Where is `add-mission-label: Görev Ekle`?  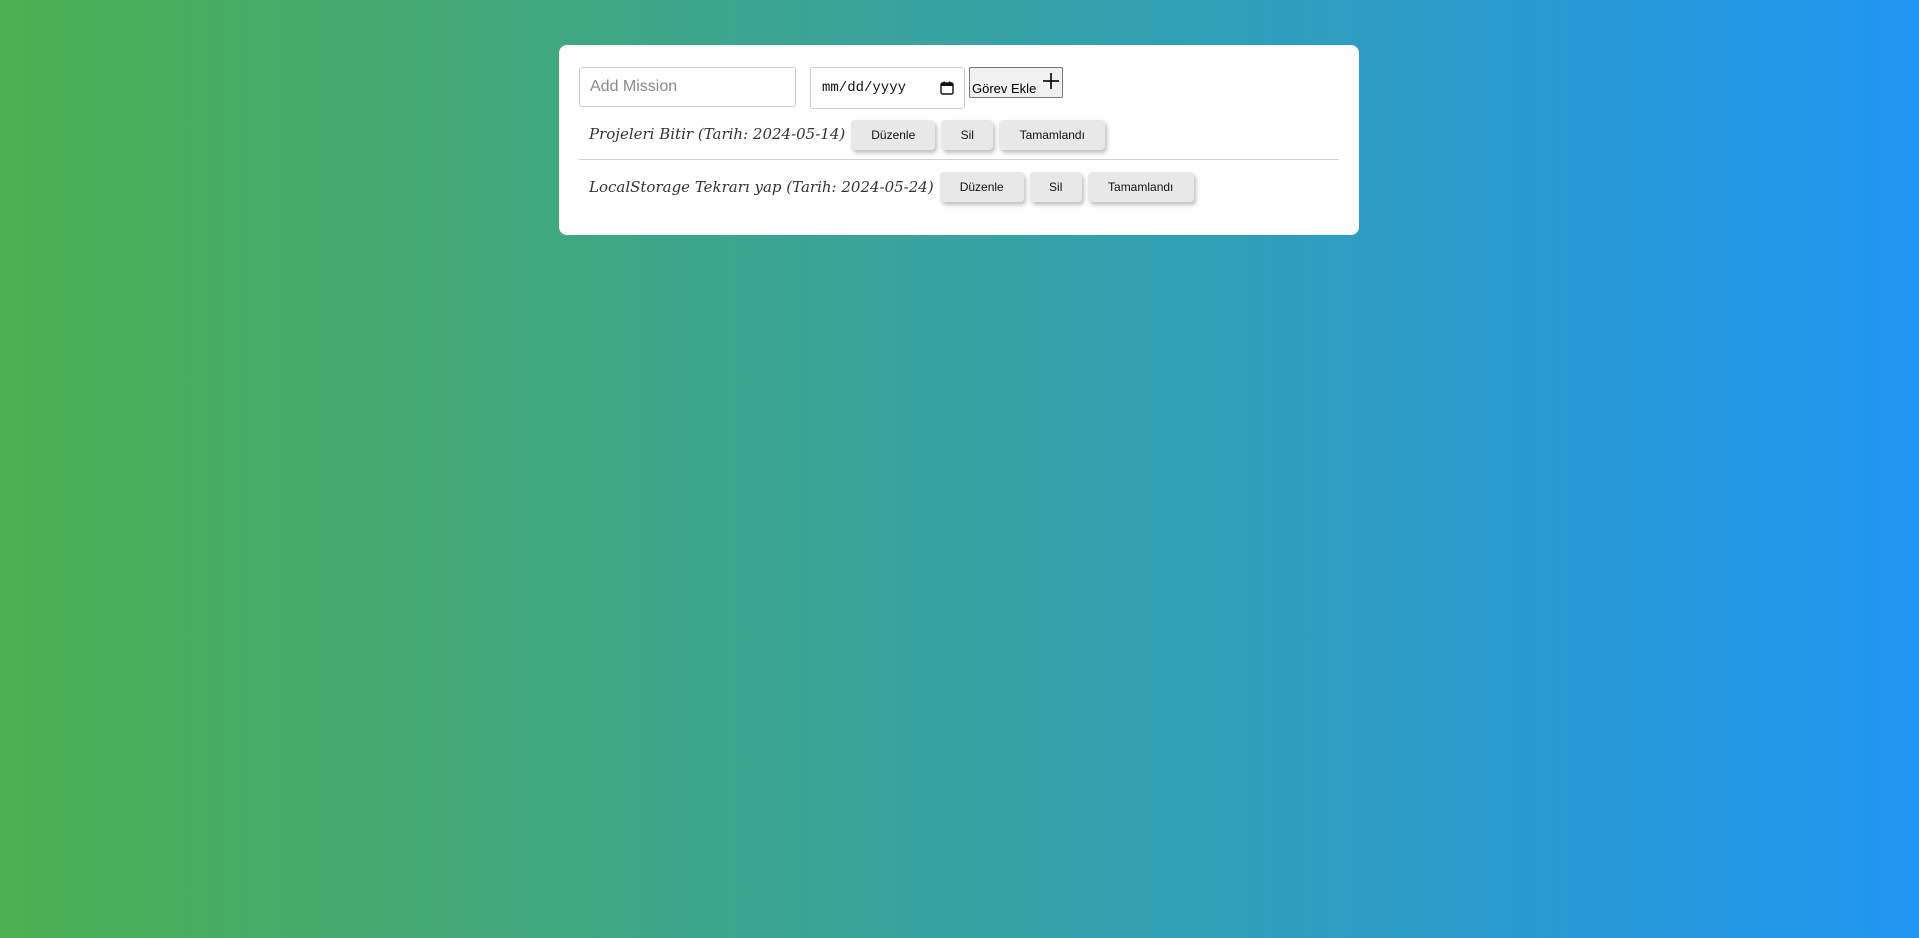
add-mission-label: Görev Ekle is located at coordinates (1004, 88).